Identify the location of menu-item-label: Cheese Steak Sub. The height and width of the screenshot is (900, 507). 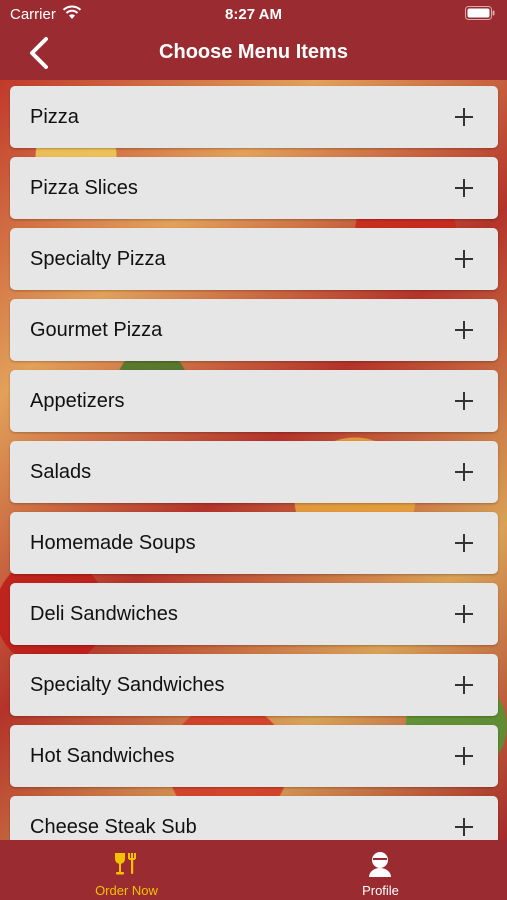
(113, 827).